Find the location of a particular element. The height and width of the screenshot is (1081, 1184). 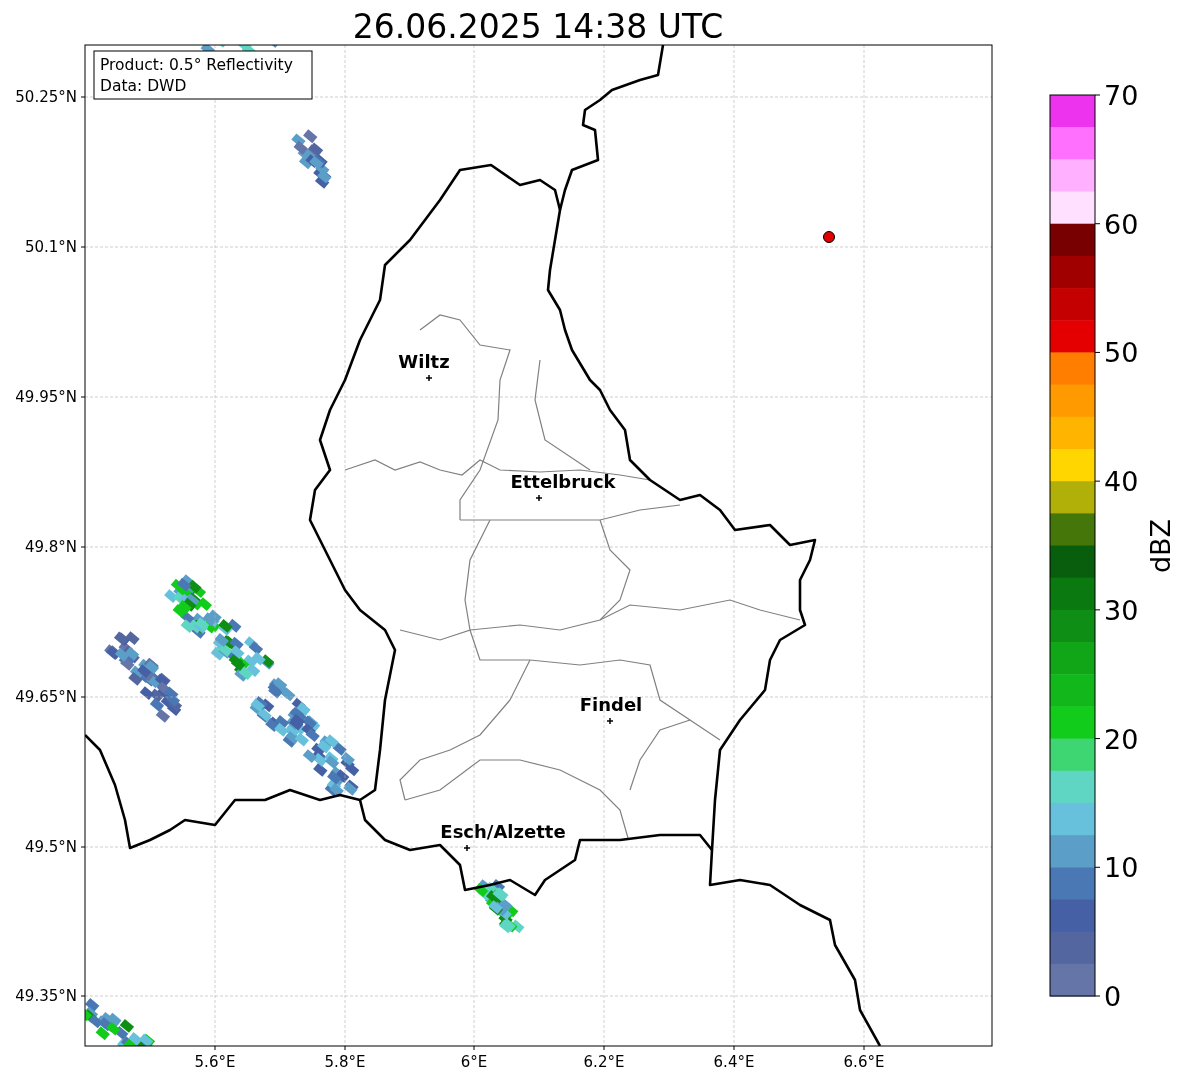

colorbar-tick-label: 60 is located at coordinates (1121, 224).